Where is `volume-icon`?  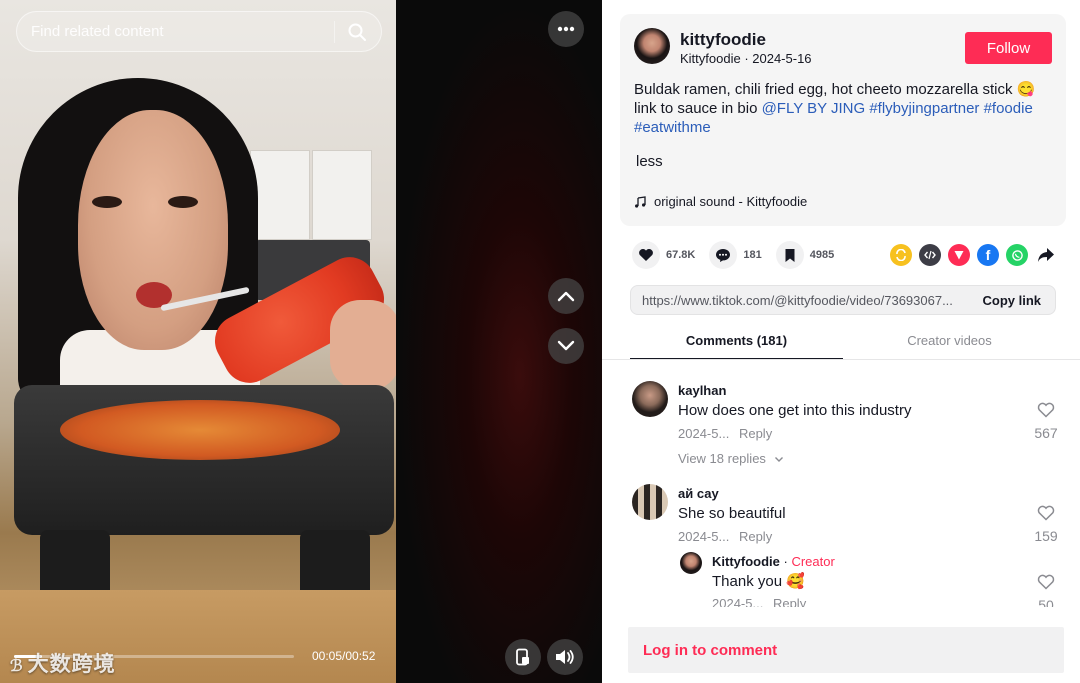 volume-icon is located at coordinates (565, 657).